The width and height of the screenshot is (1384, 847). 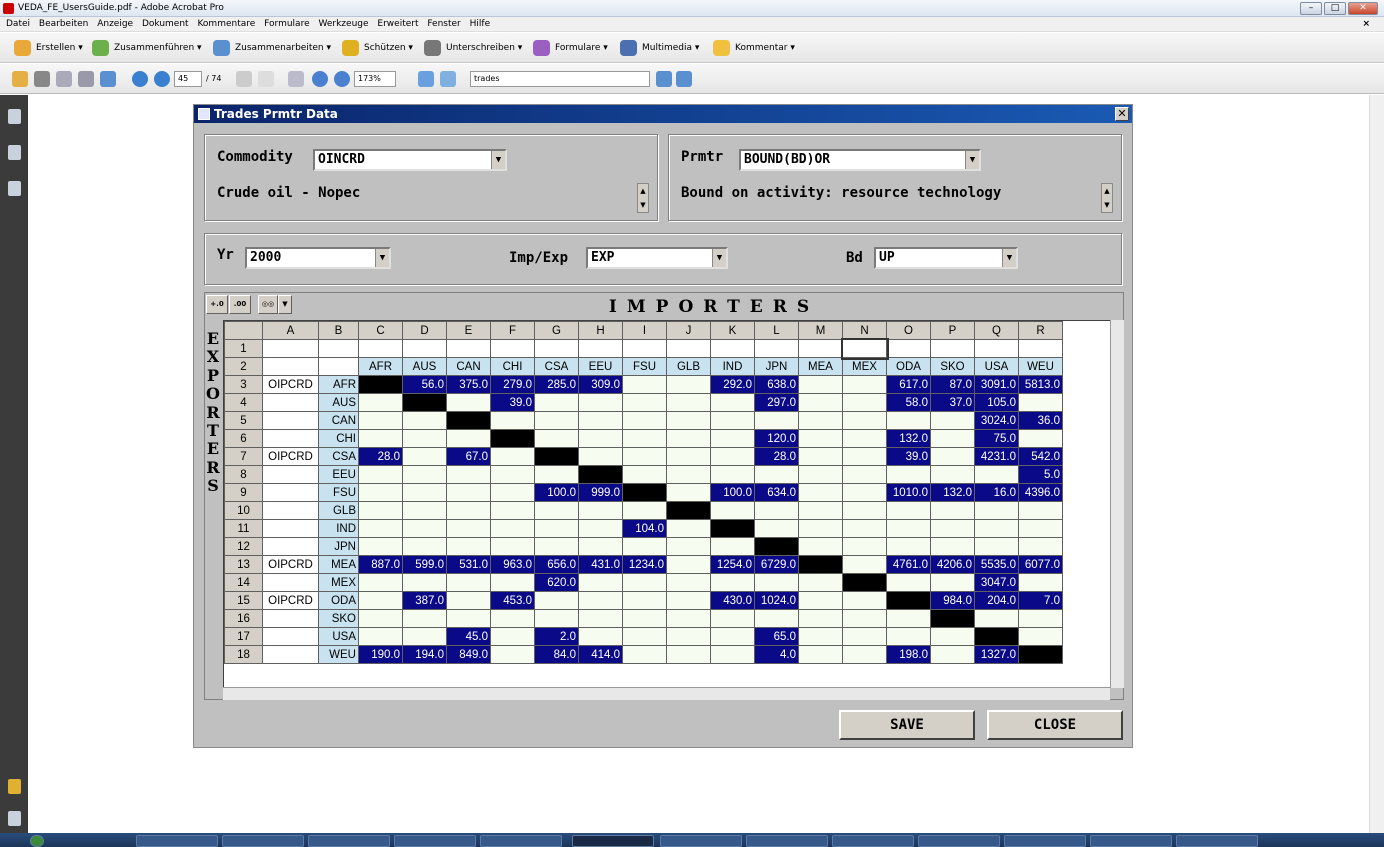 What do you see at coordinates (338, 546) in the screenshot?
I see `exporter-region-cell: JPN` at bounding box center [338, 546].